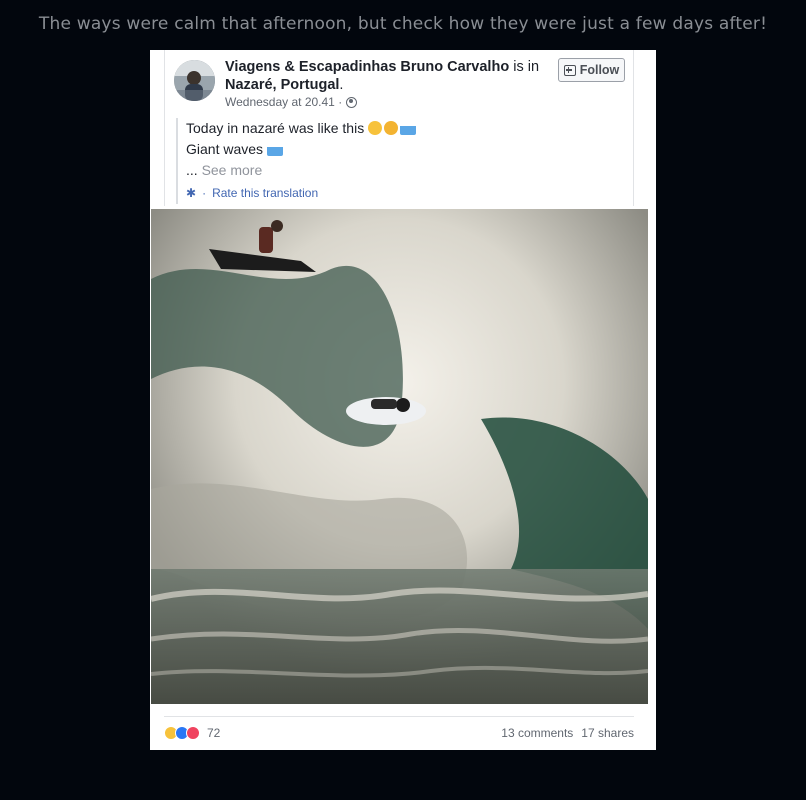 This screenshot has height=800, width=806. I want to click on comments-count-link: 13 comments, so click(537, 733).